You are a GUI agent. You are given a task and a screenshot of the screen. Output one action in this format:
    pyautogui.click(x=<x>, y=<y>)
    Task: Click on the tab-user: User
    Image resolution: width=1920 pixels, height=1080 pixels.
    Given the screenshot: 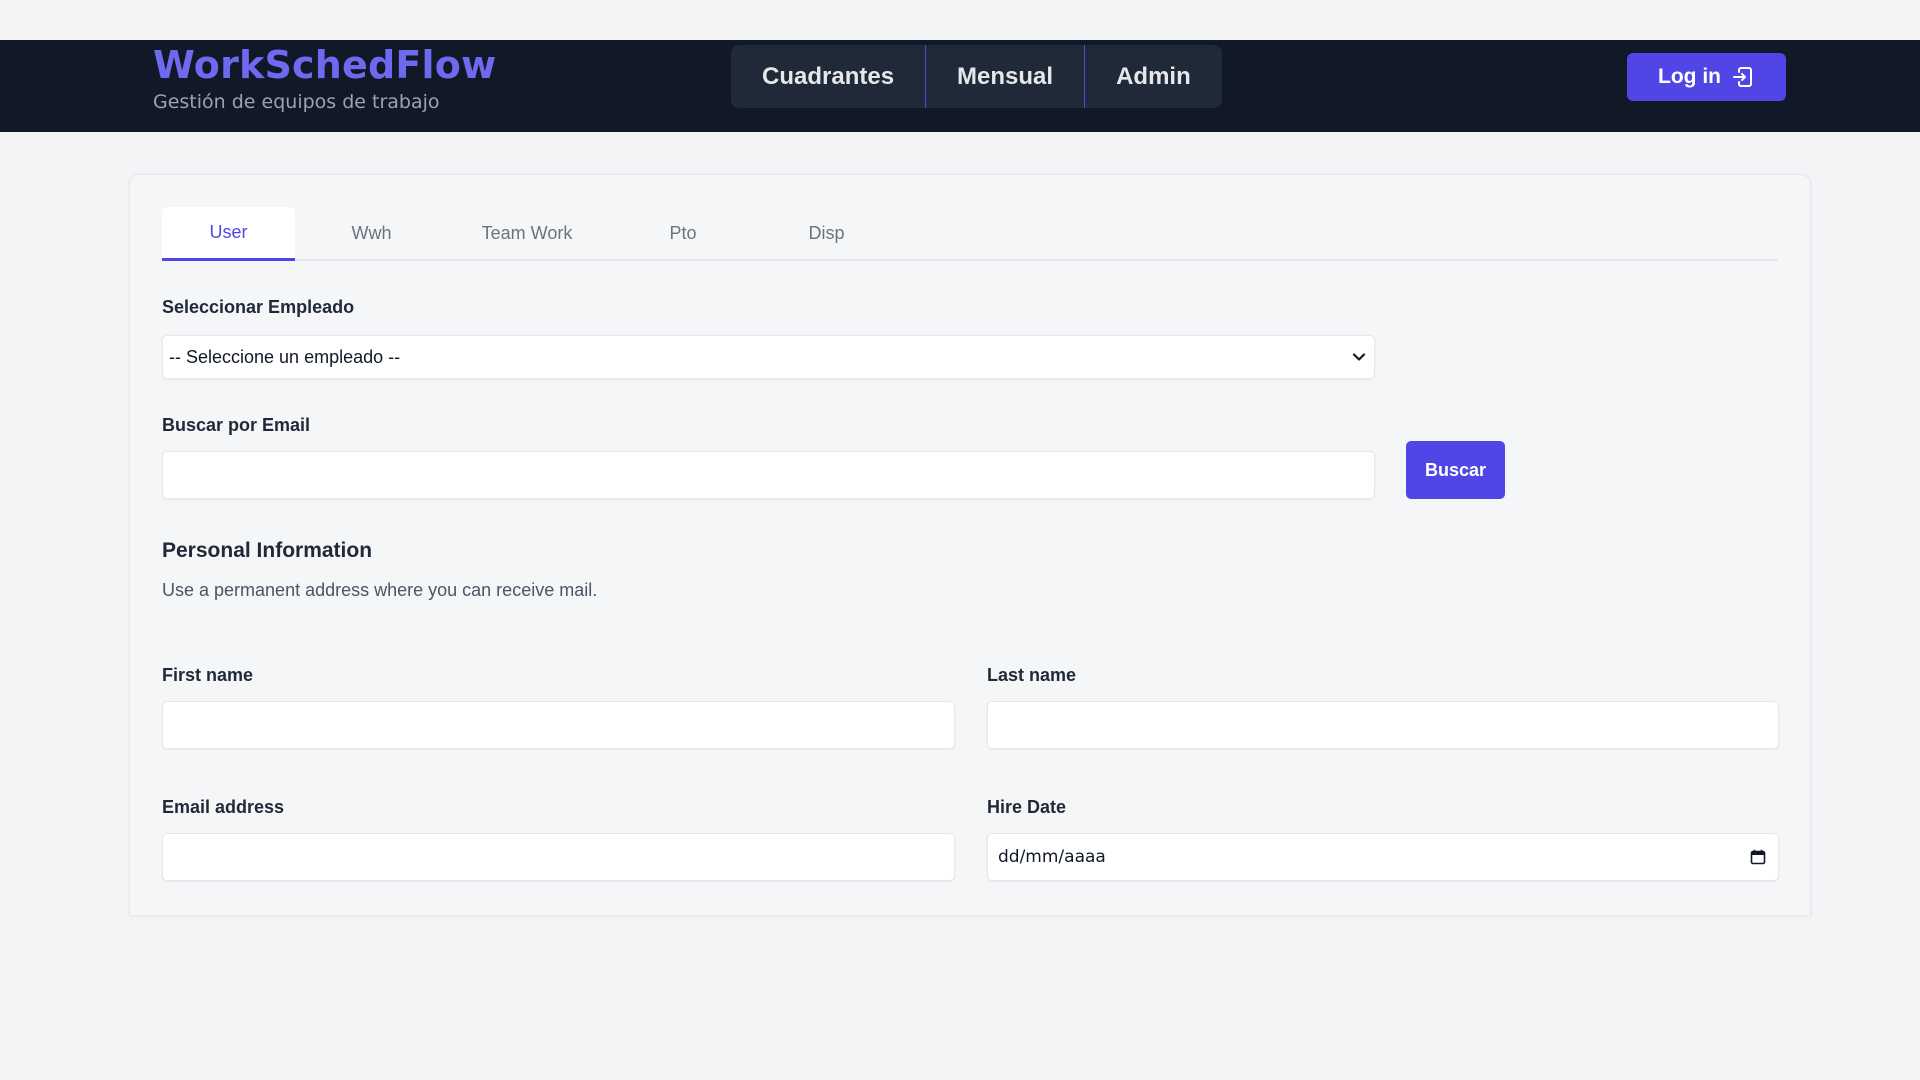 What is the action you would take?
    pyautogui.click(x=228, y=234)
    